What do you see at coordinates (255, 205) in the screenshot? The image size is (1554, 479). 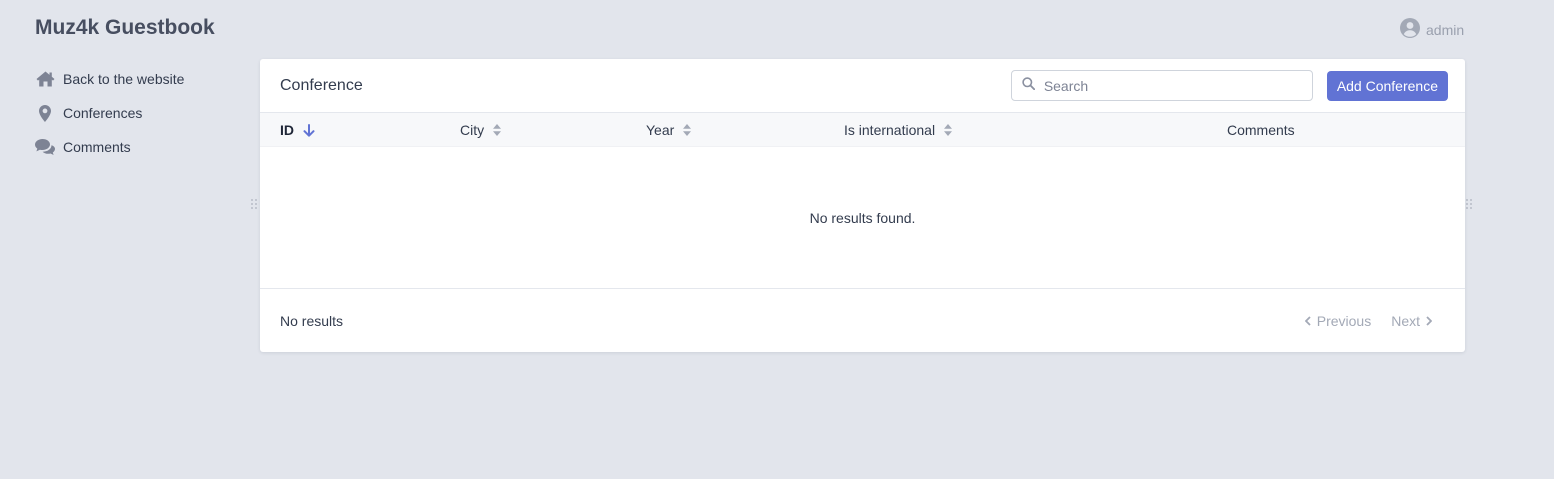 I see `left-resize-handle` at bounding box center [255, 205].